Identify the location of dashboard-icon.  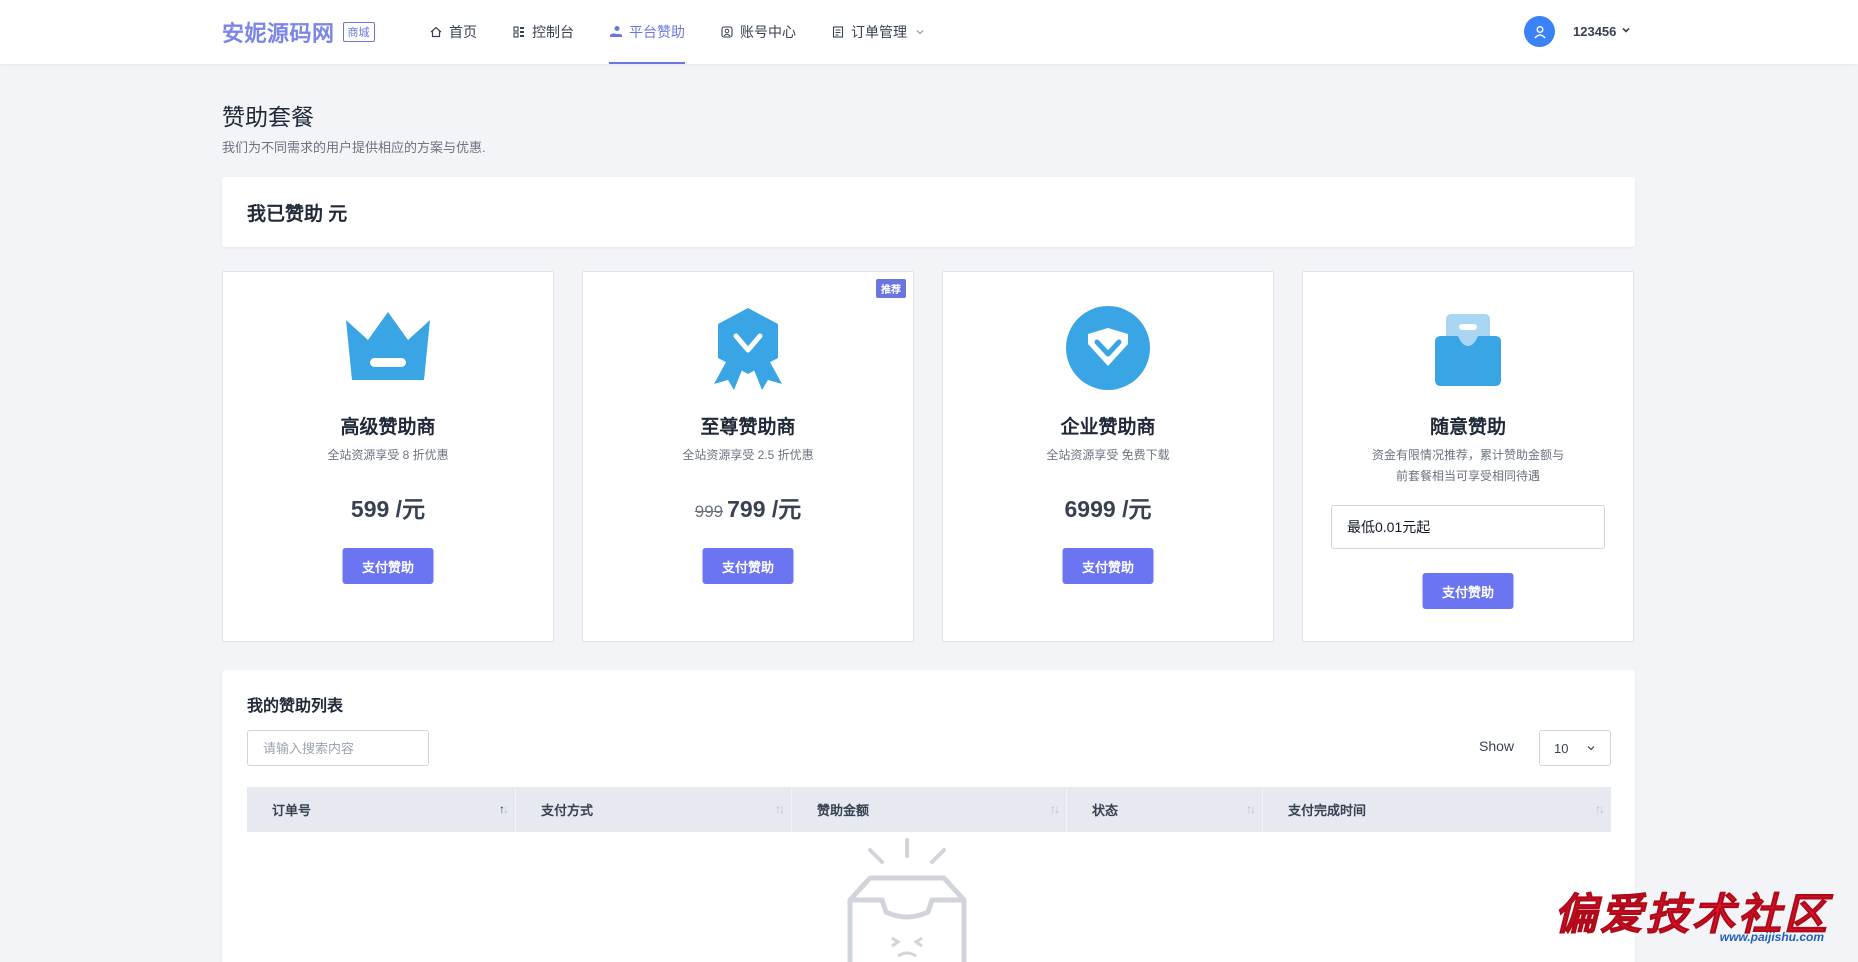
(519, 32).